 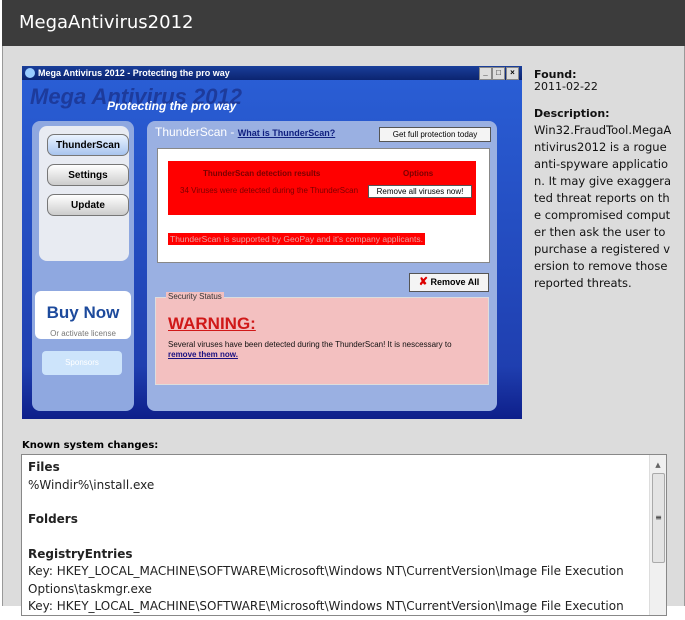 What do you see at coordinates (262, 173) in the screenshot?
I see `results-header: ThunderScan detection results` at bounding box center [262, 173].